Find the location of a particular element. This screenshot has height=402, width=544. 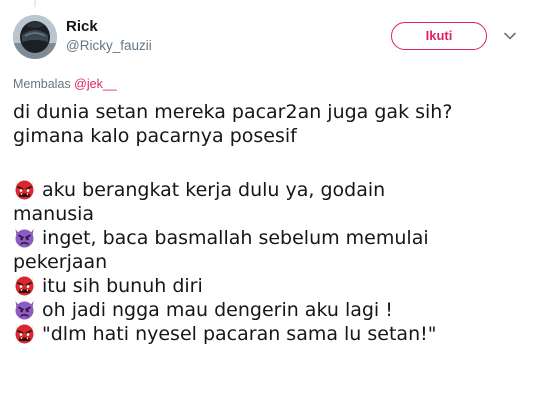

avatar is located at coordinates (35, 37).